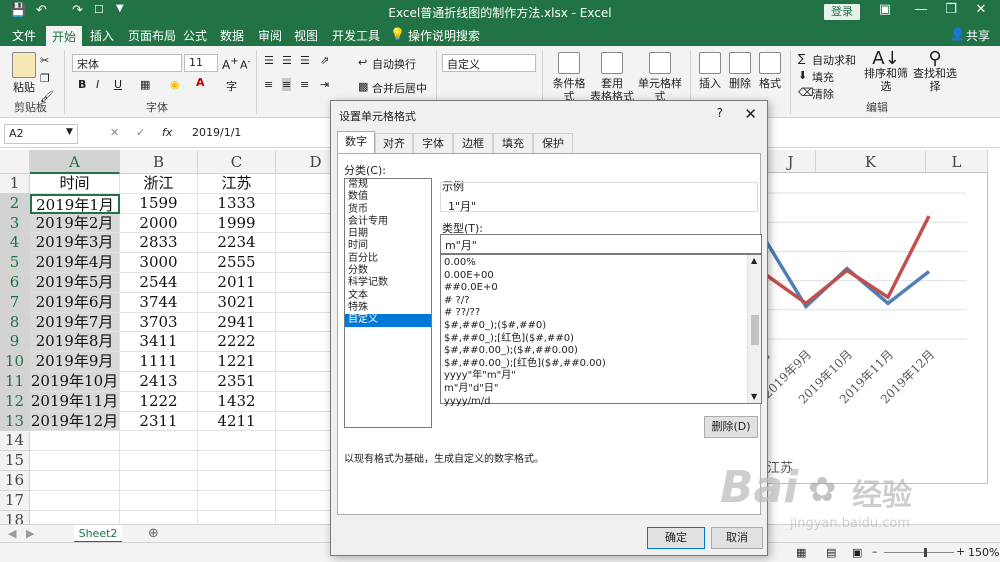  What do you see at coordinates (594, 288) in the screenshot?
I see `format-item: ##0.0E+0` at bounding box center [594, 288].